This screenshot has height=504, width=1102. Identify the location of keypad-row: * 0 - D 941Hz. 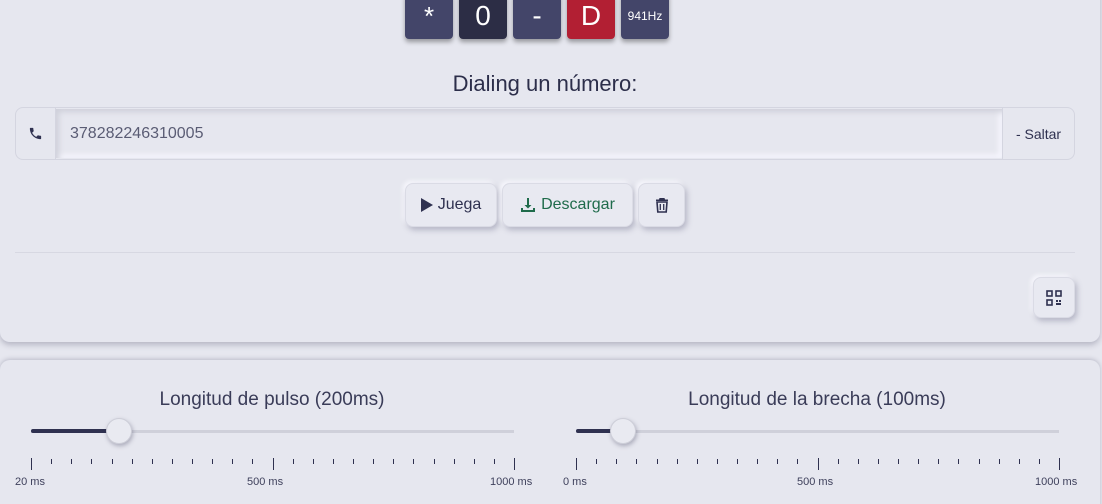
(537, 19).